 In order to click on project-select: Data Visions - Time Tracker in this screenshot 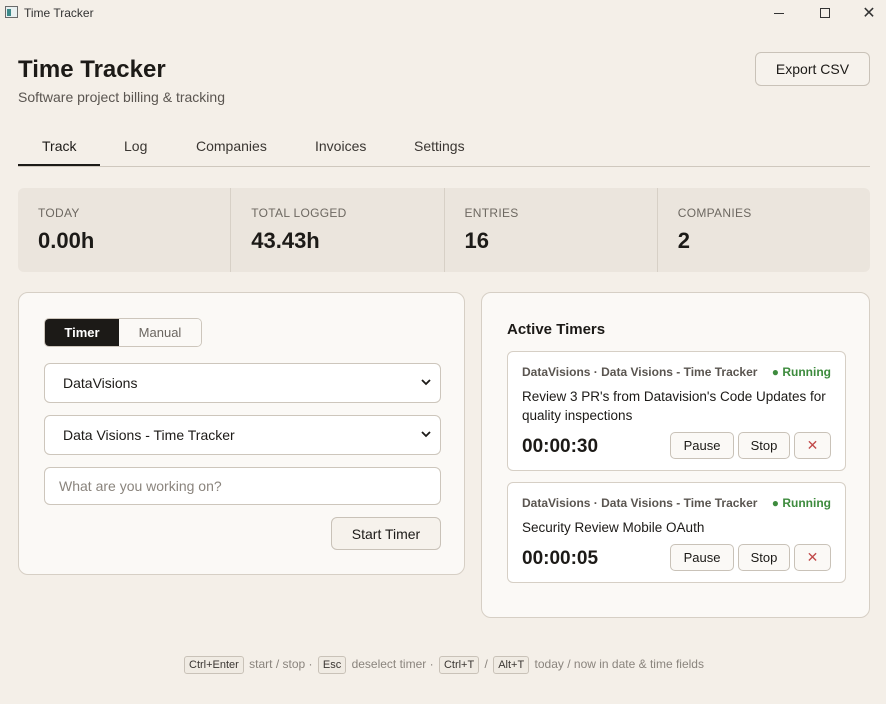, I will do `click(242, 435)`.